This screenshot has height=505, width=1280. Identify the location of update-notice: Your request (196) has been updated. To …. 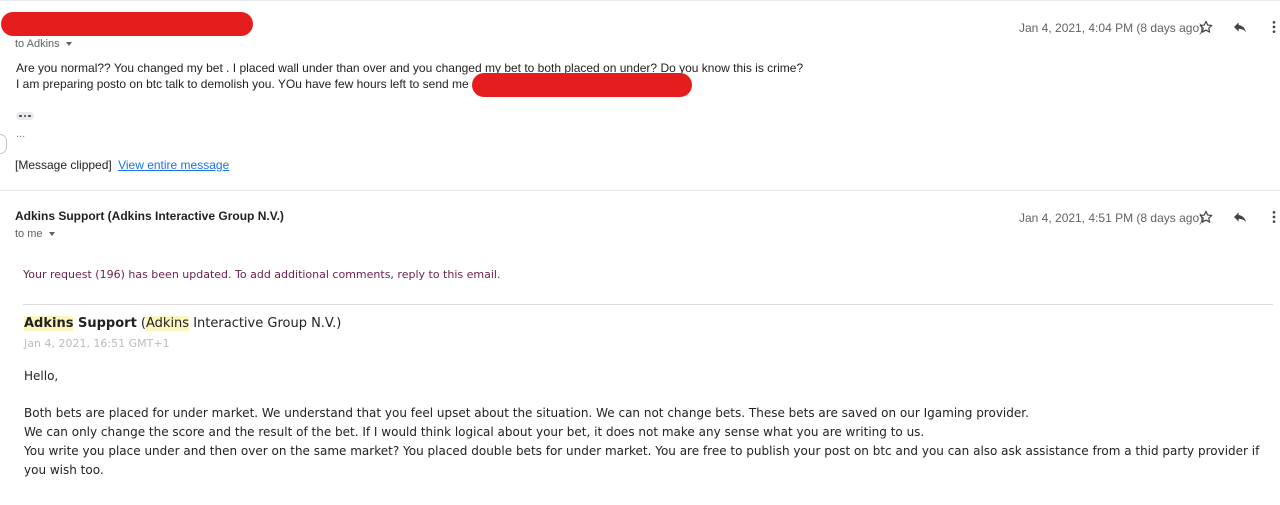
(262, 274).